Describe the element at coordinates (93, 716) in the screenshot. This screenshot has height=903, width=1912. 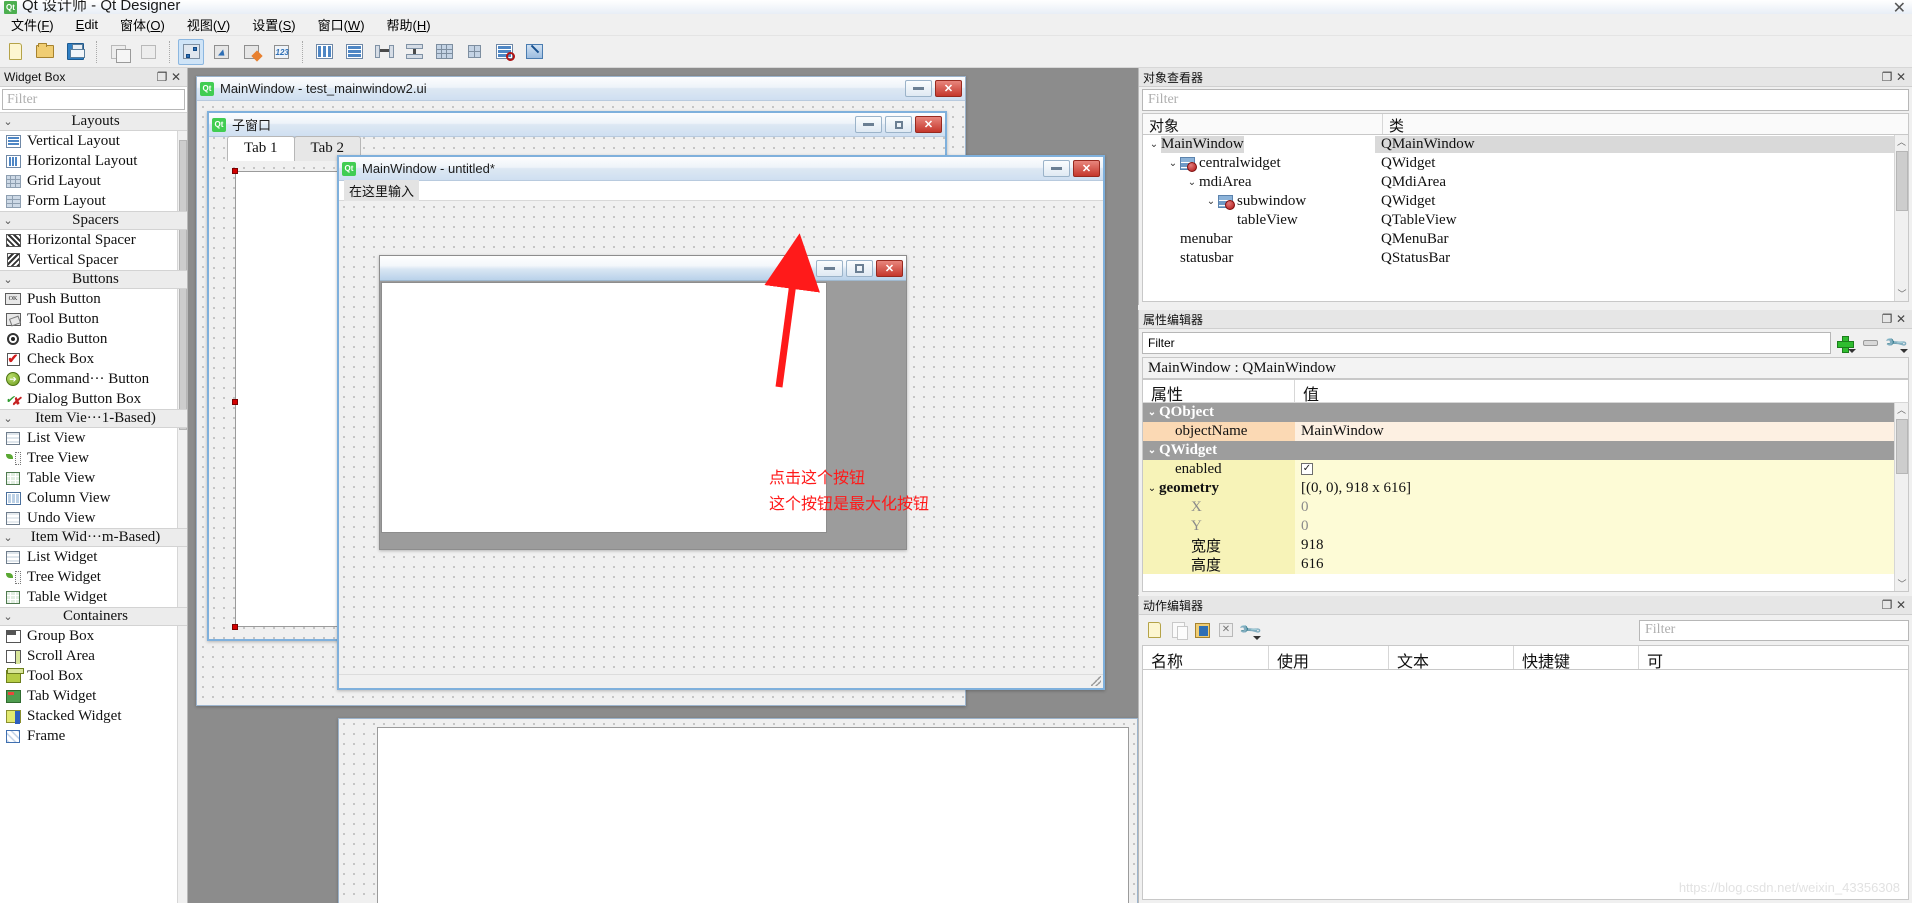
I see `widget-box-item: Stacked Widget` at that location.